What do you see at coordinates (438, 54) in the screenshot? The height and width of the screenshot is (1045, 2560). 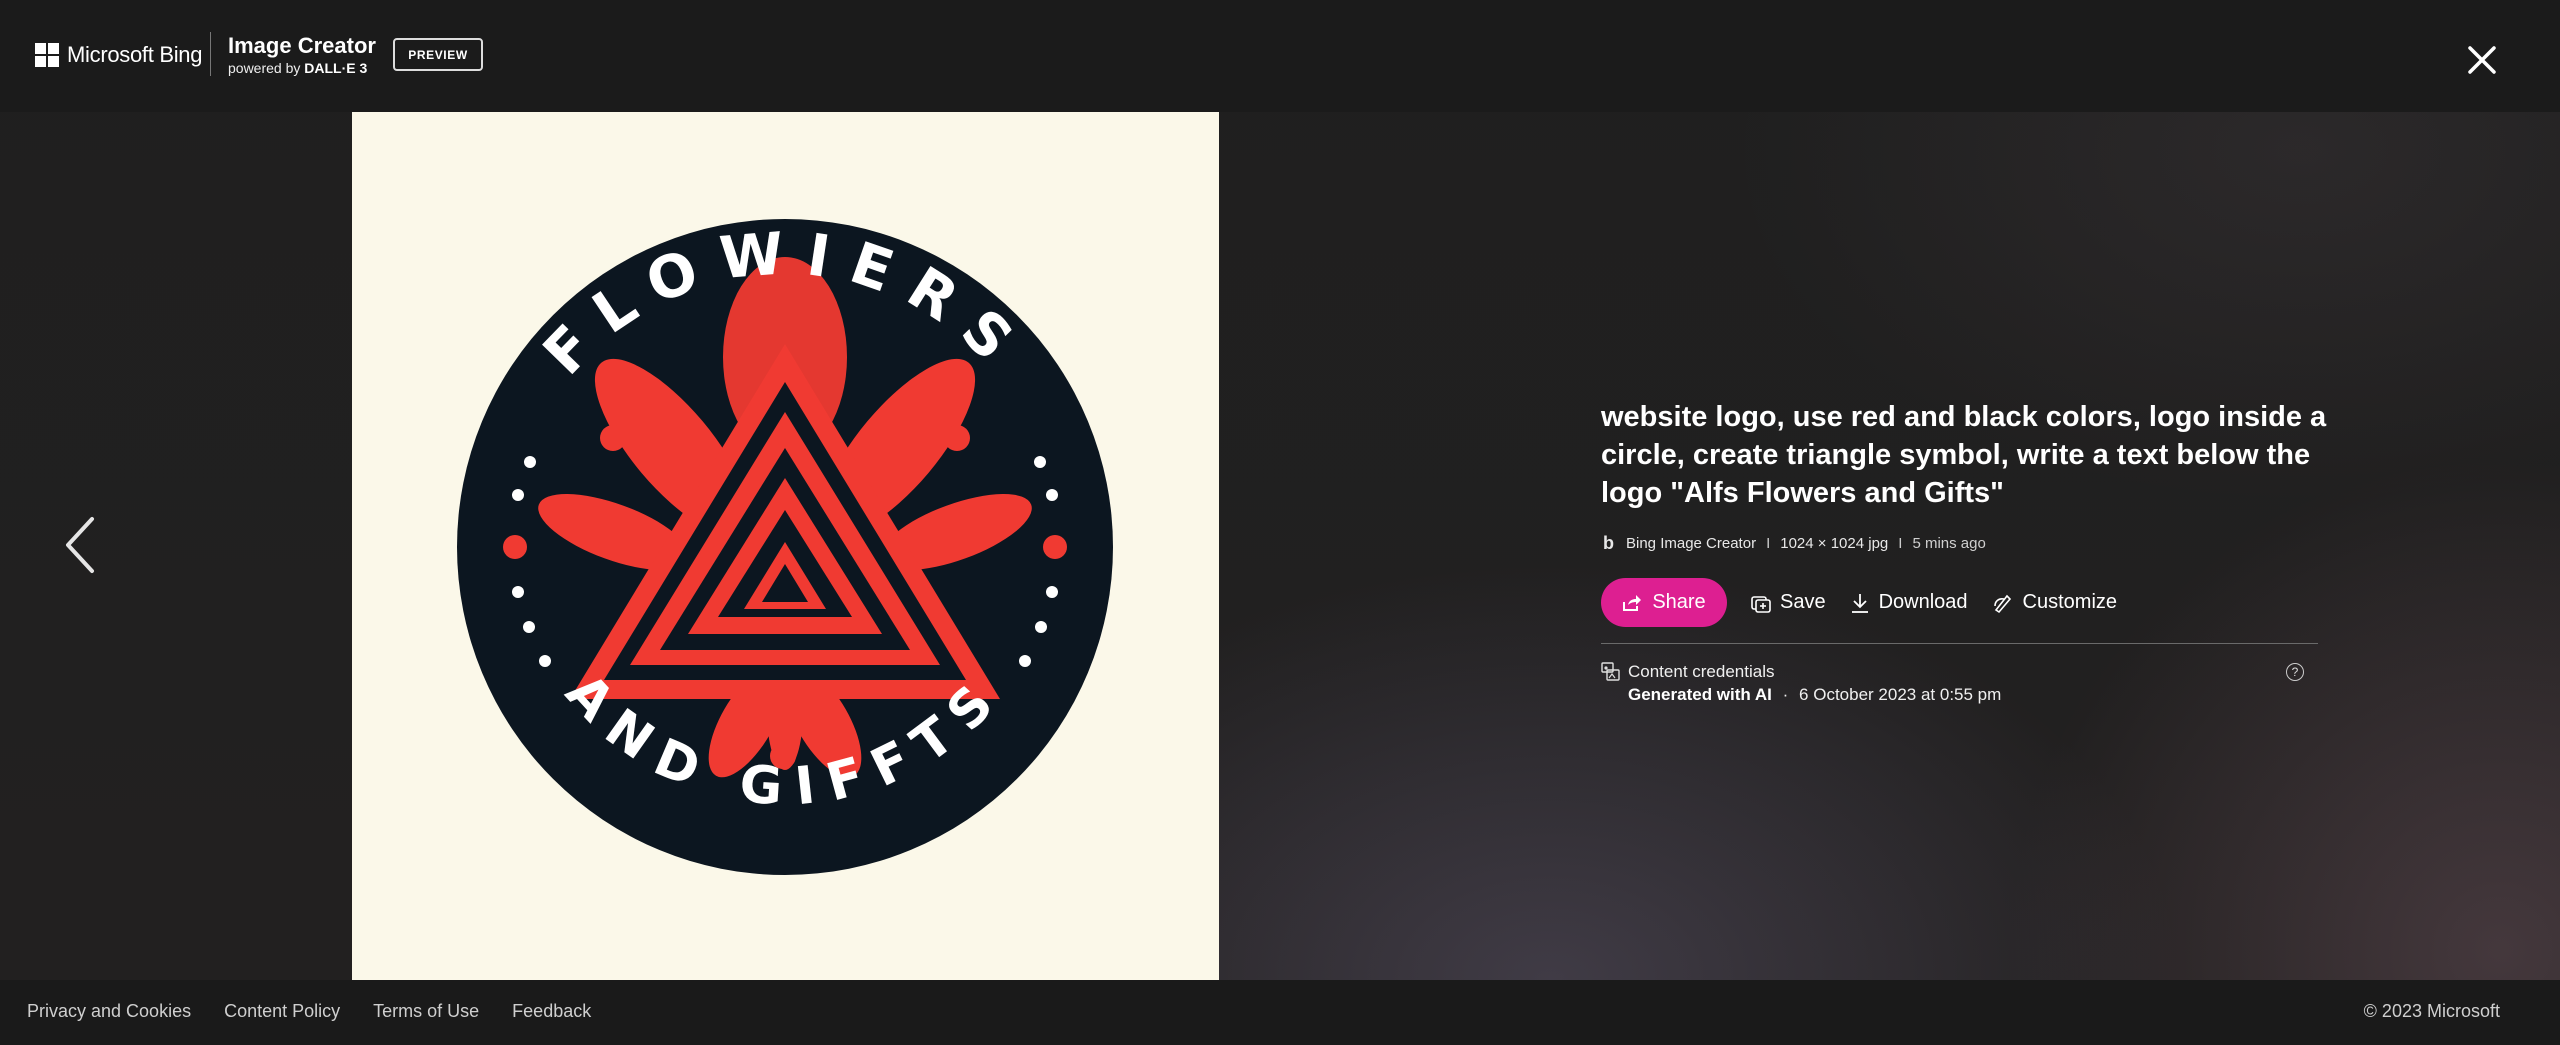 I see `preview-badge: PREVIEW` at bounding box center [438, 54].